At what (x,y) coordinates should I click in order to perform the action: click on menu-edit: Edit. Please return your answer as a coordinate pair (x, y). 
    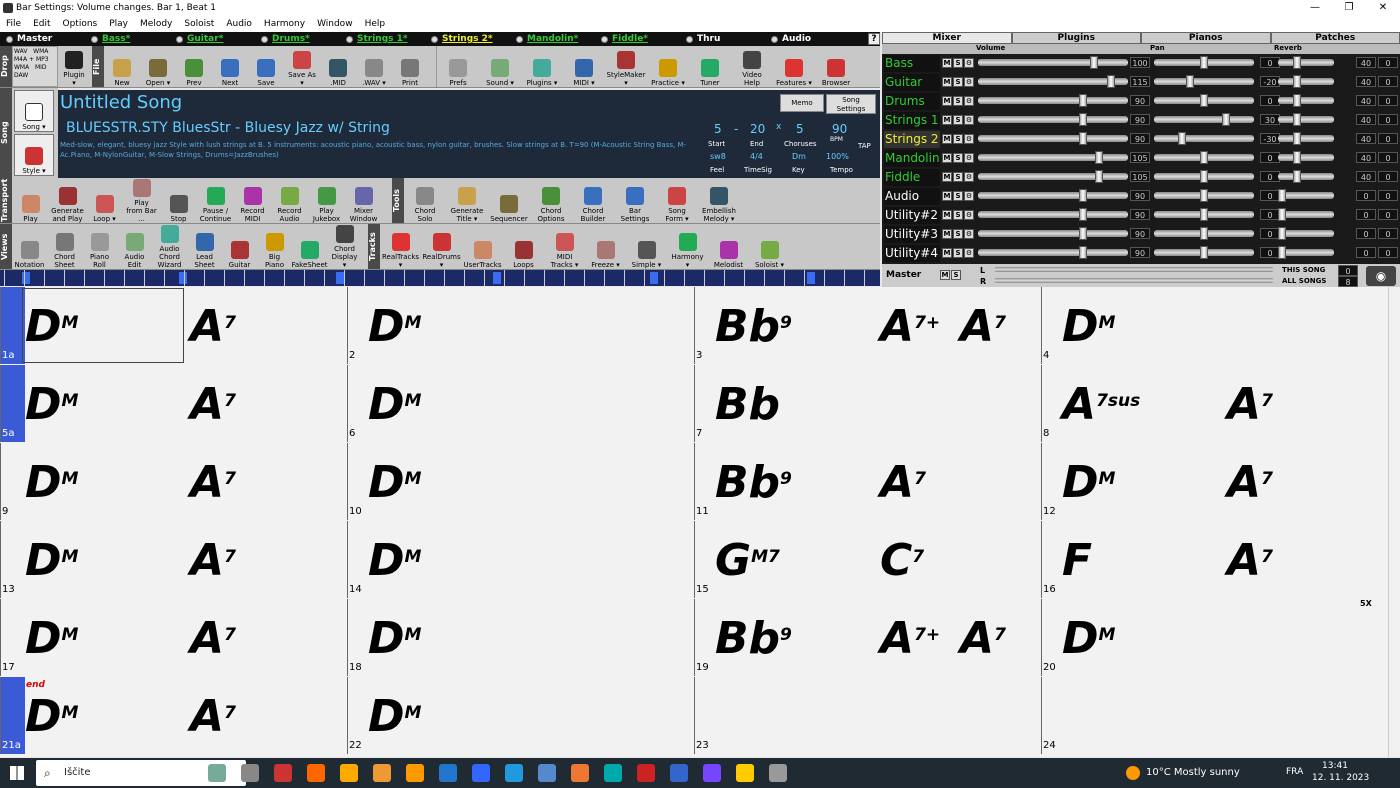
    Looking at the image, I should click on (41, 24).